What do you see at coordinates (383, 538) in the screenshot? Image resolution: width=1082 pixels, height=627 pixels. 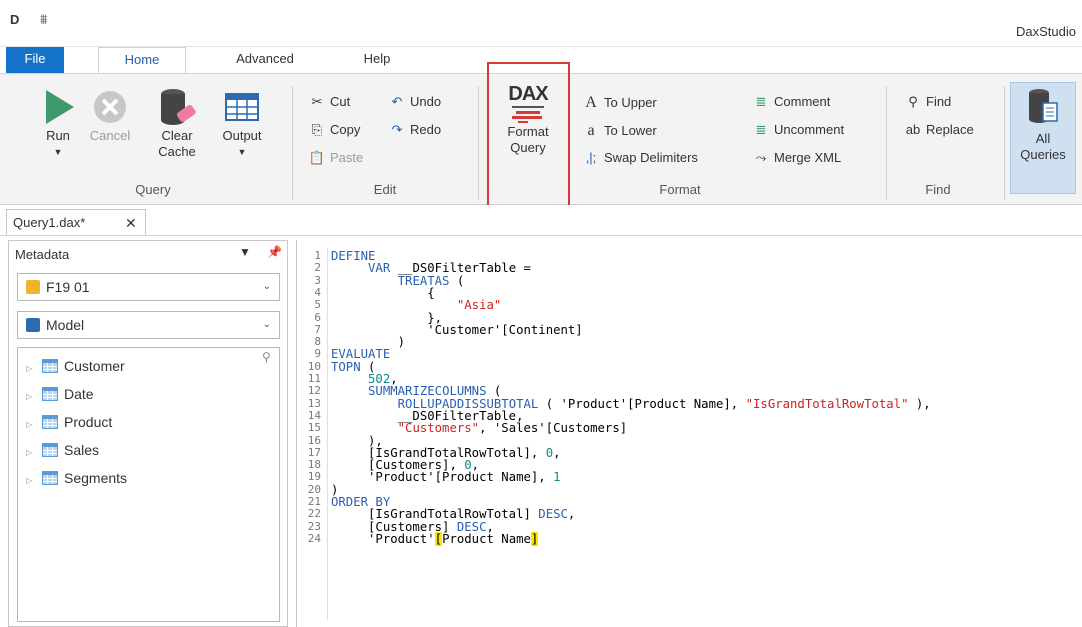 I see `code-token: 'Product'` at bounding box center [383, 538].